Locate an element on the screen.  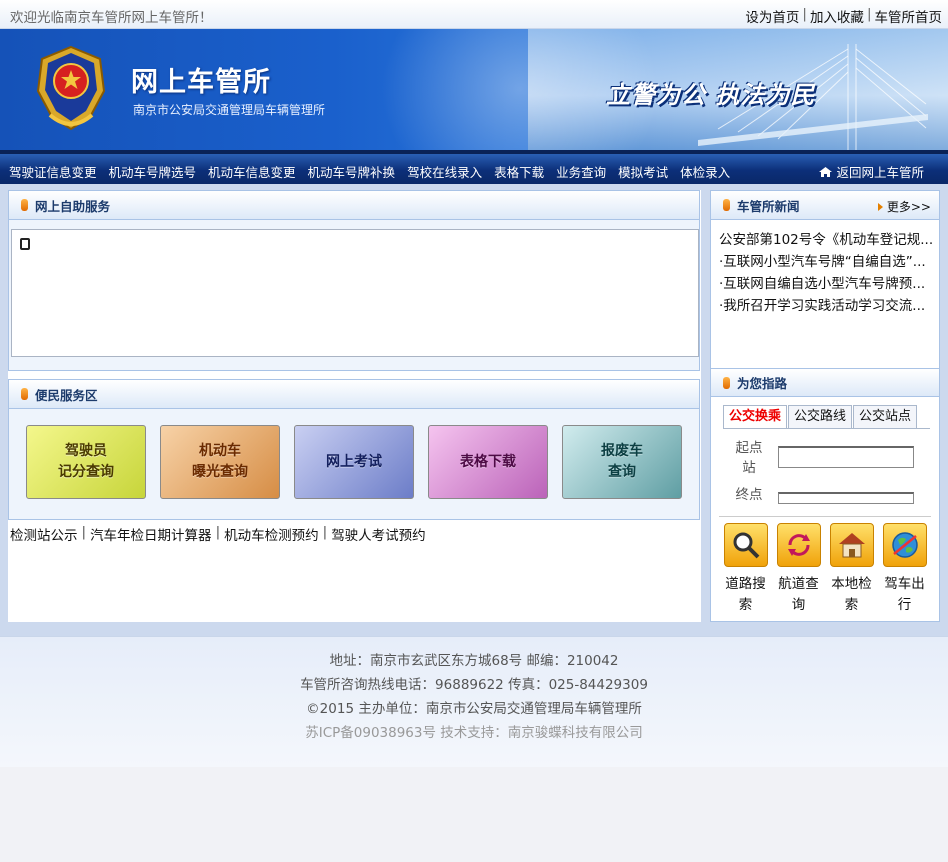
triangle-icon is located at coordinates (880, 206).